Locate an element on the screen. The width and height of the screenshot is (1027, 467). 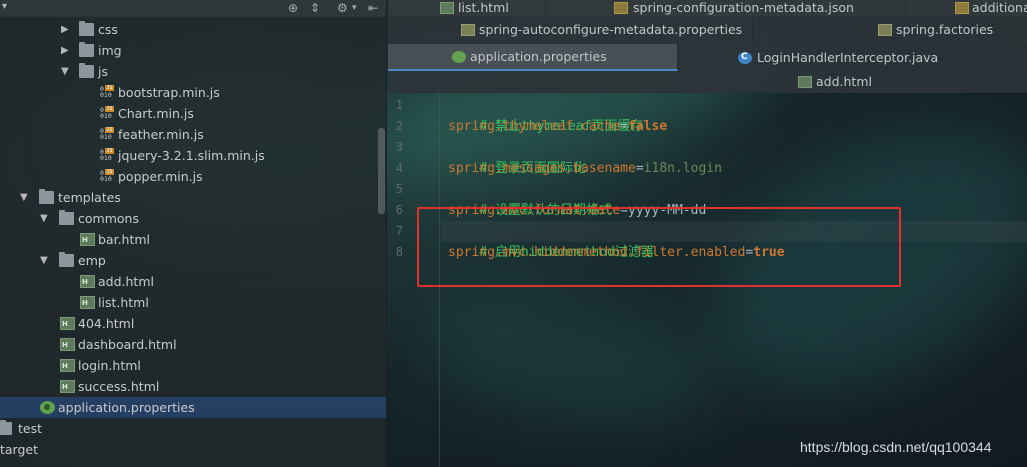
project-toolbar: ▾ ⊕ ⇕ ⚙ ▾ ⇤ is located at coordinates (193, 8).